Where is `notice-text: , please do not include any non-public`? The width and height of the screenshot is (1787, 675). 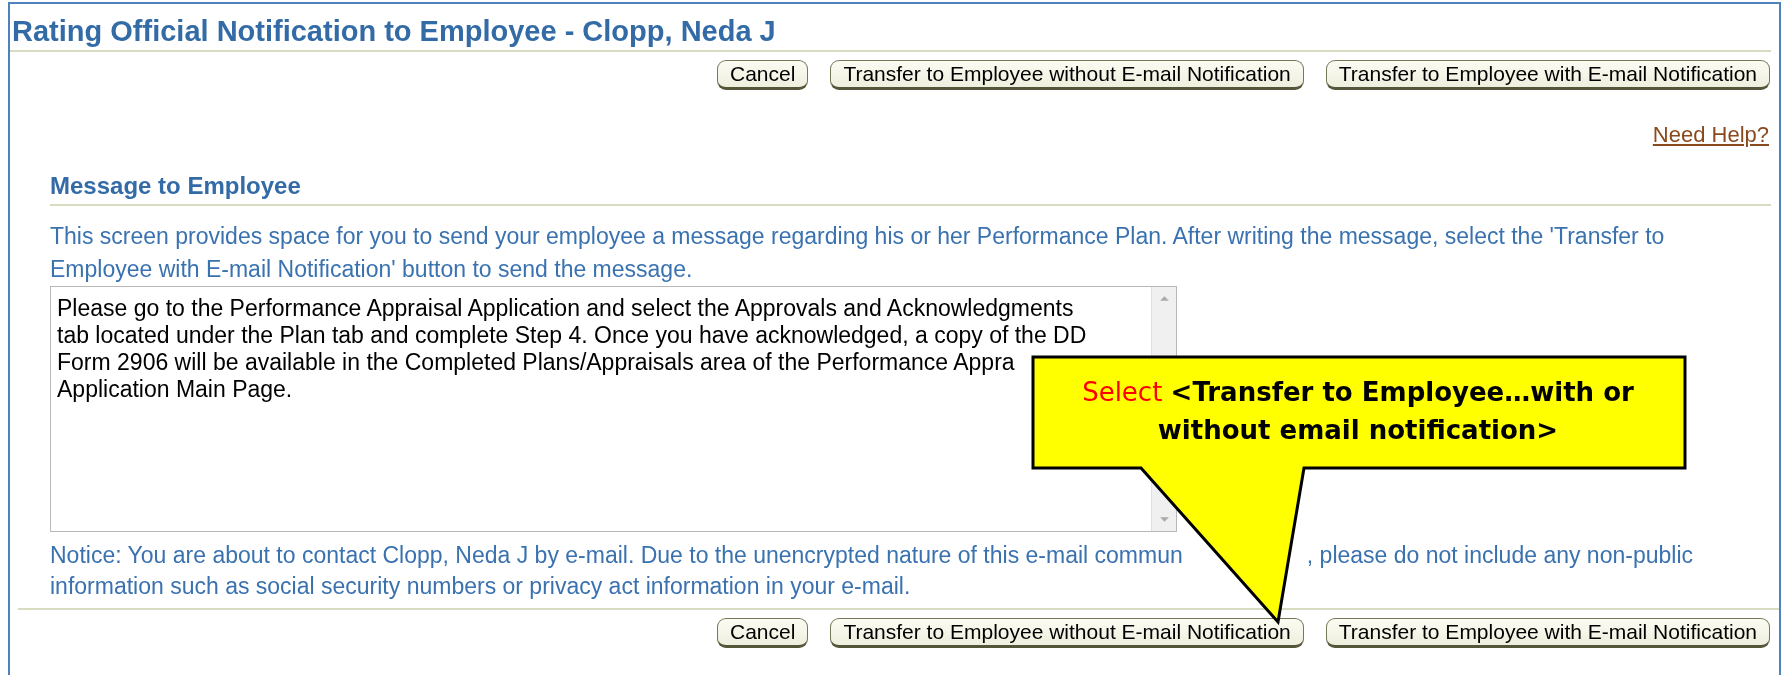
notice-text: , please do not include any non-public is located at coordinates (1499, 555).